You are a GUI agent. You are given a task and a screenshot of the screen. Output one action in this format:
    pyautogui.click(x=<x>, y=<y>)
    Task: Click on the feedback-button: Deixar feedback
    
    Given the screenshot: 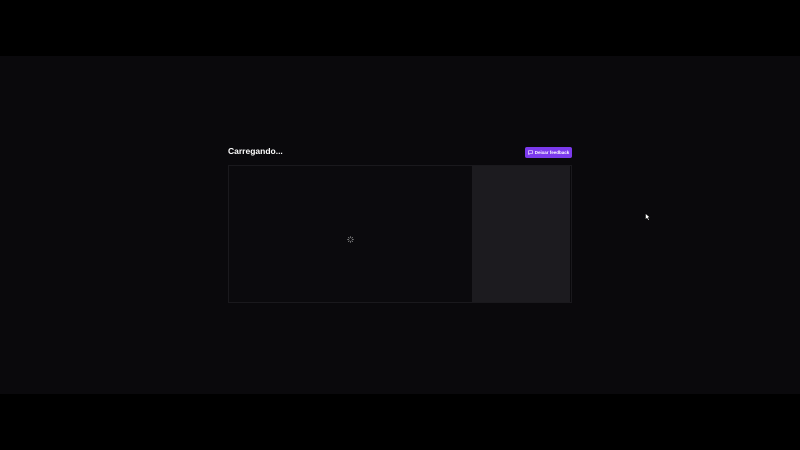 What is the action you would take?
    pyautogui.click(x=548, y=152)
    